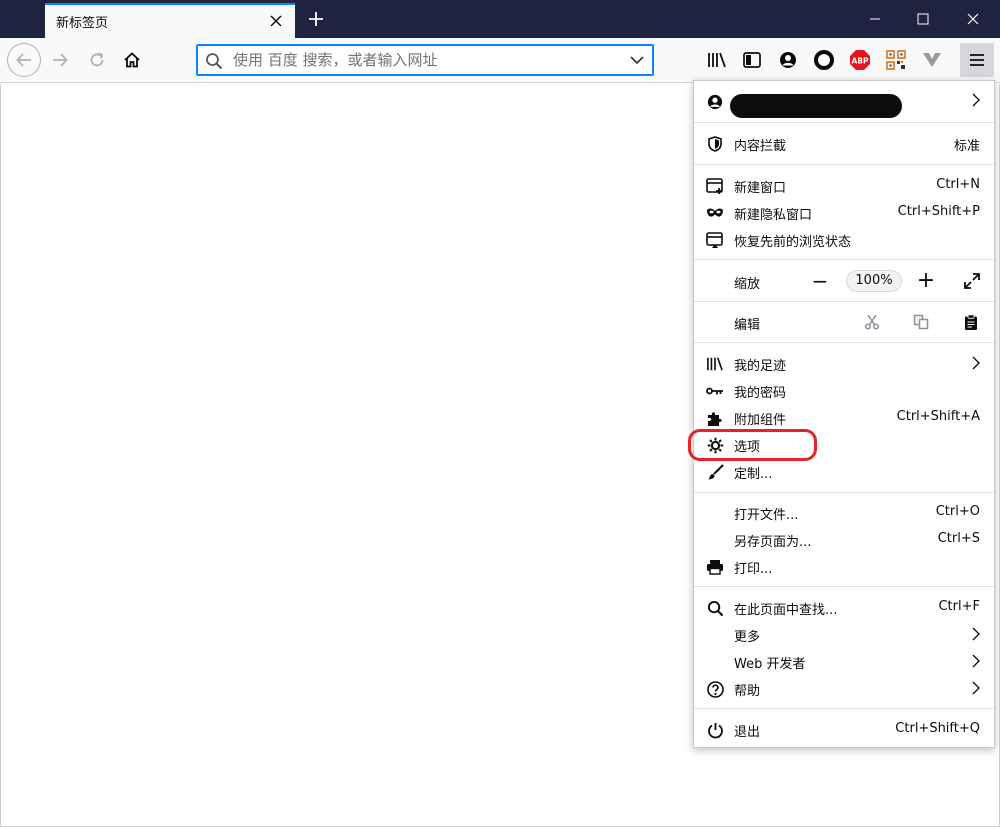 Image resolution: width=1000 pixels, height=827 pixels. I want to click on forward-button, so click(60, 60).